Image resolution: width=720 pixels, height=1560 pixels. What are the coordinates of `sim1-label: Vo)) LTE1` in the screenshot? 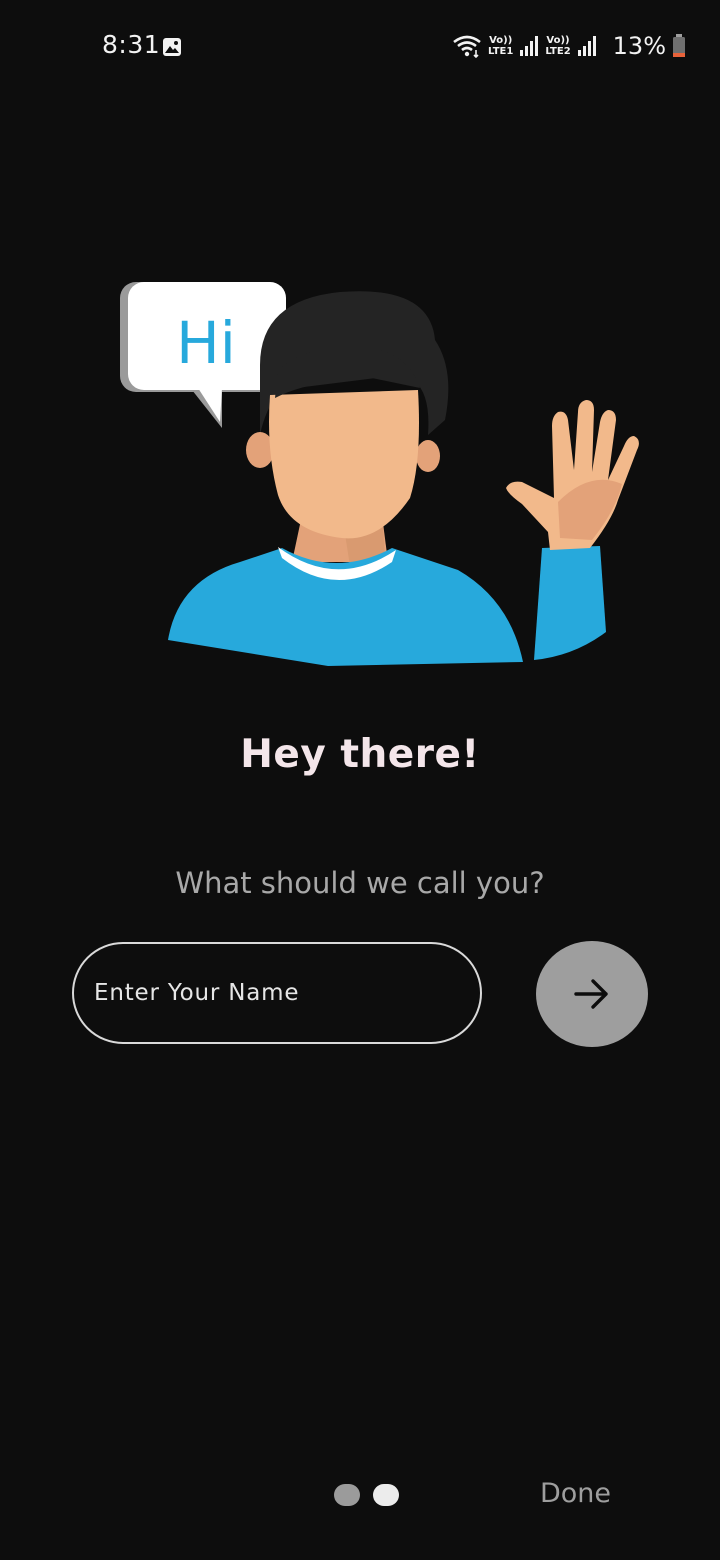 It's located at (500, 46).